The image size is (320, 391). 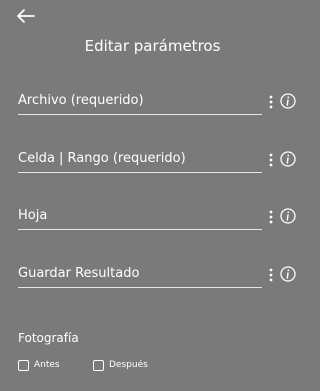 I want to click on field-label: Celda | Rango (requerido), so click(x=102, y=158).